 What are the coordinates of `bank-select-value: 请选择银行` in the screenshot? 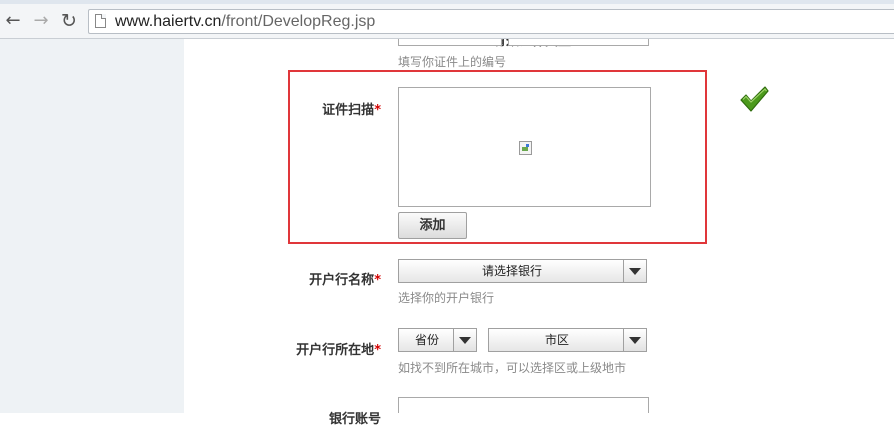 It's located at (511, 271).